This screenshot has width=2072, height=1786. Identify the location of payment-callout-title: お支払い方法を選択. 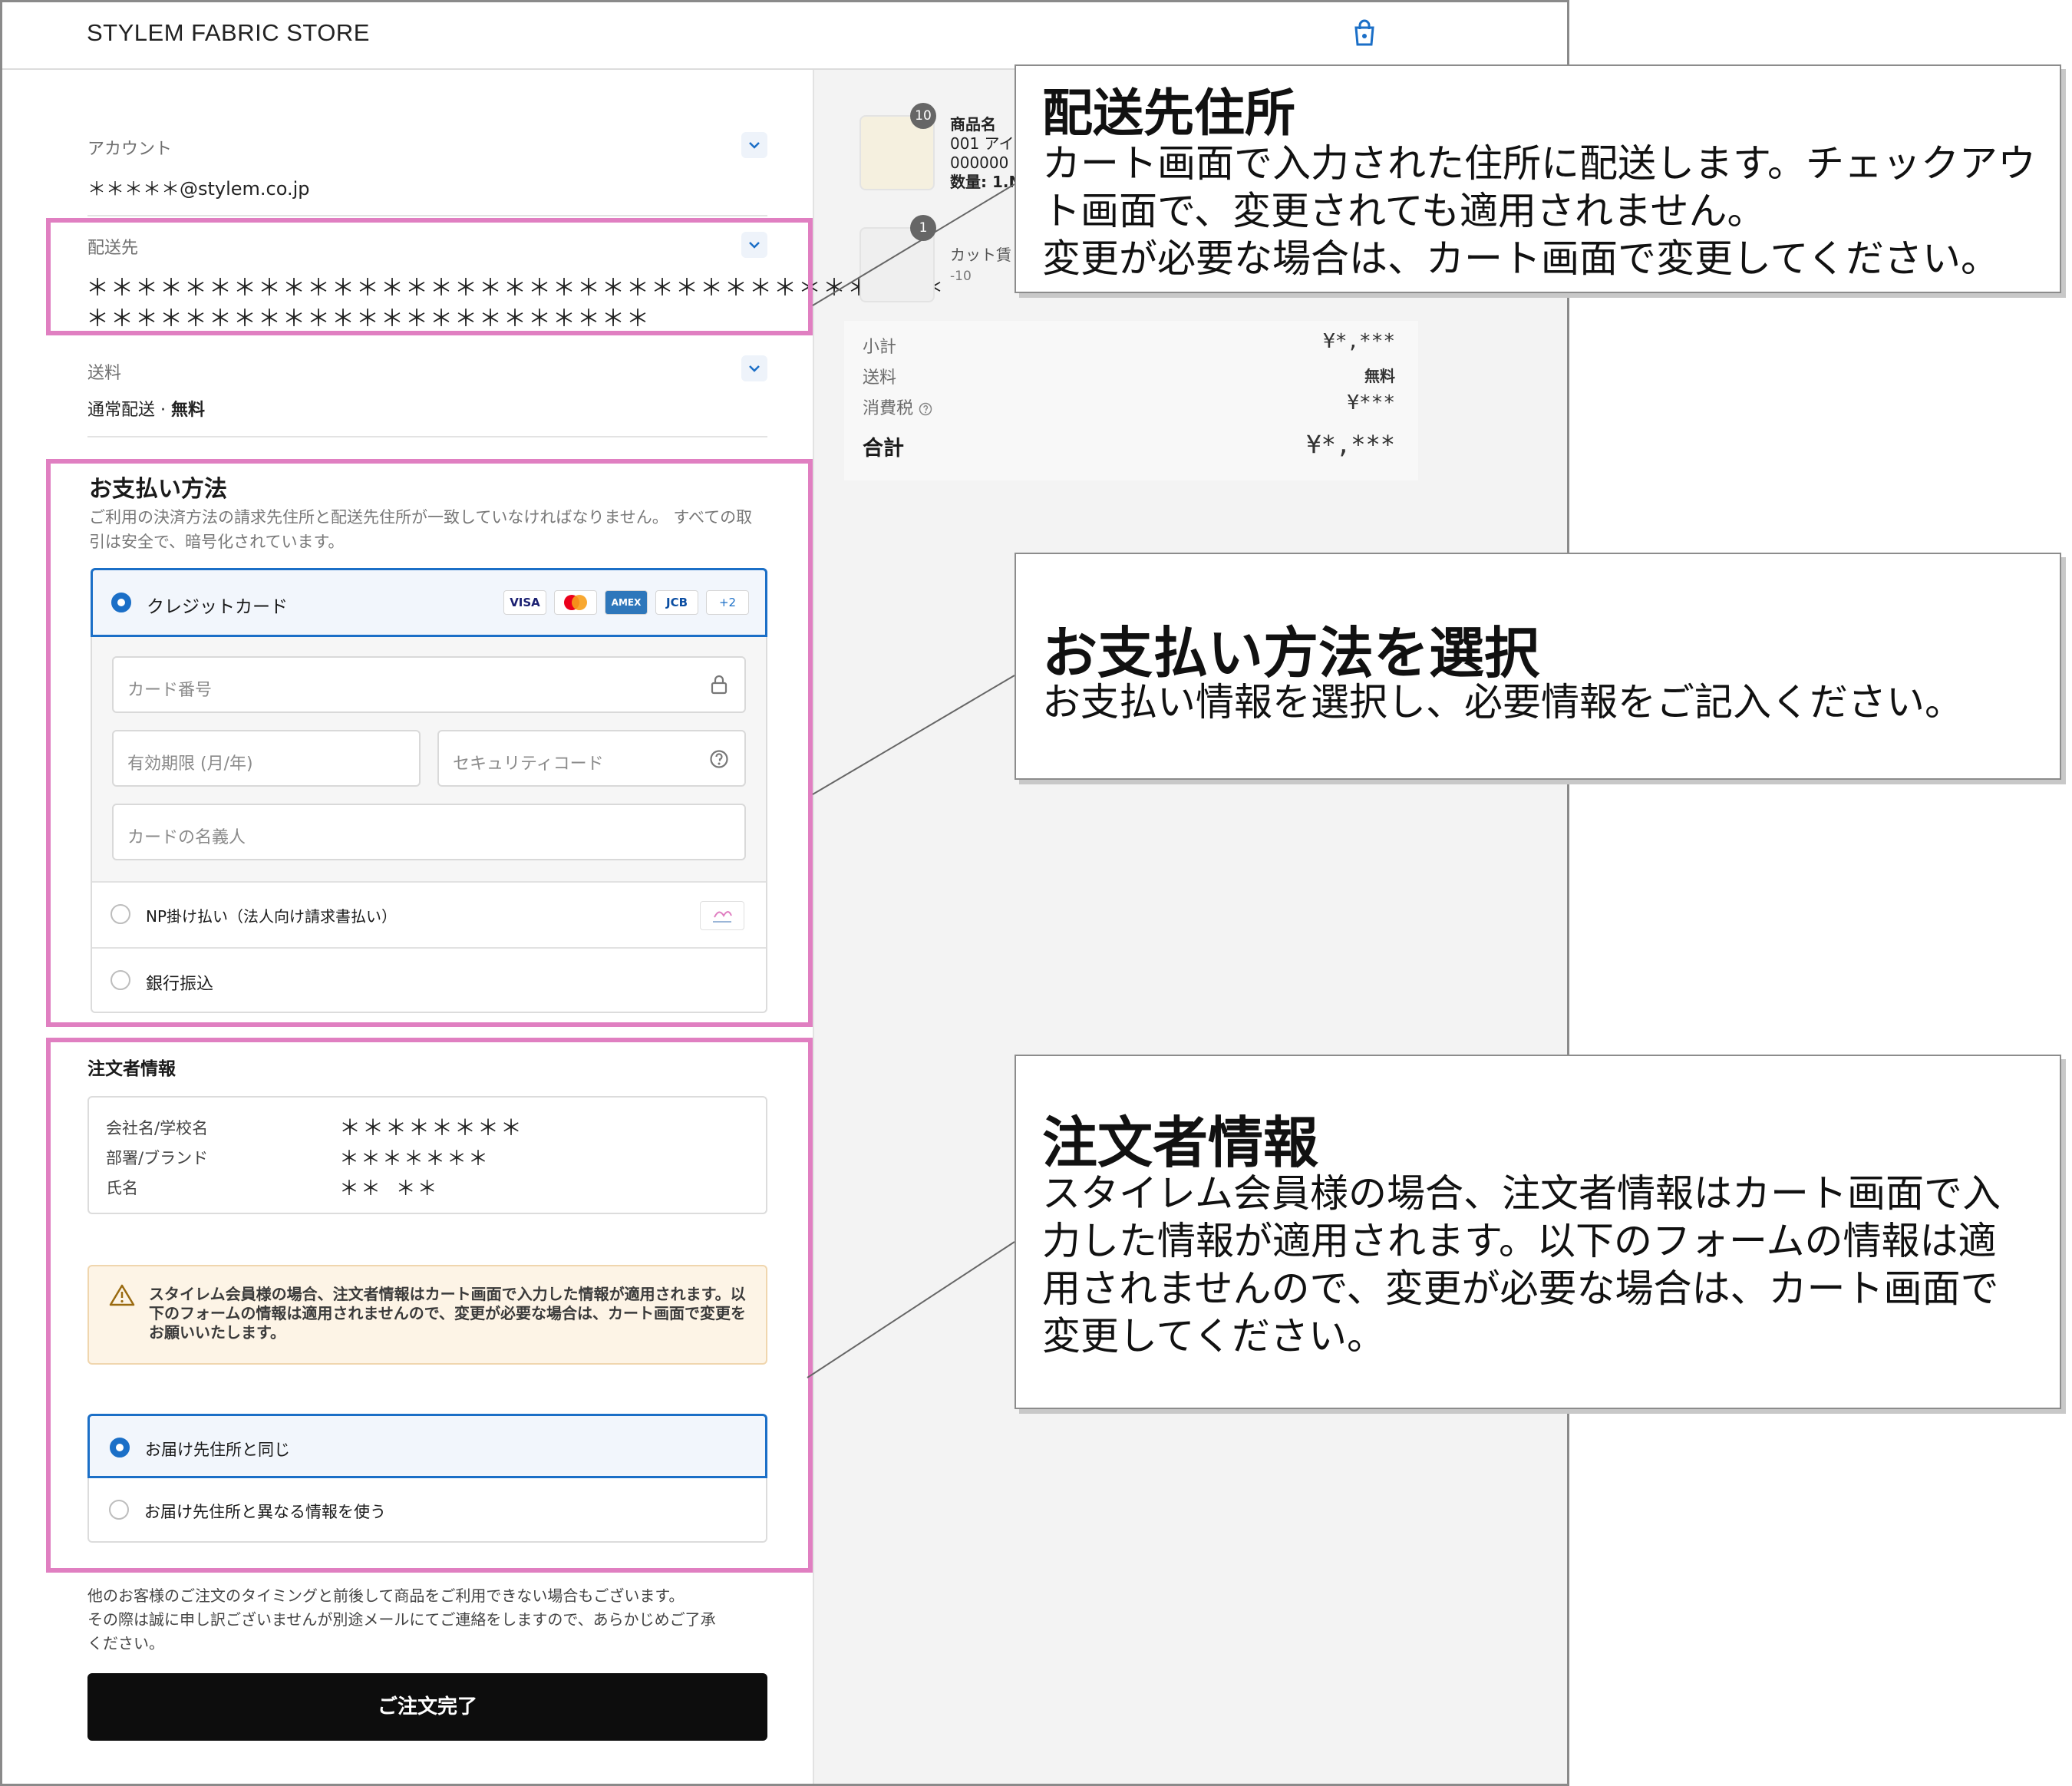
(1291, 653).